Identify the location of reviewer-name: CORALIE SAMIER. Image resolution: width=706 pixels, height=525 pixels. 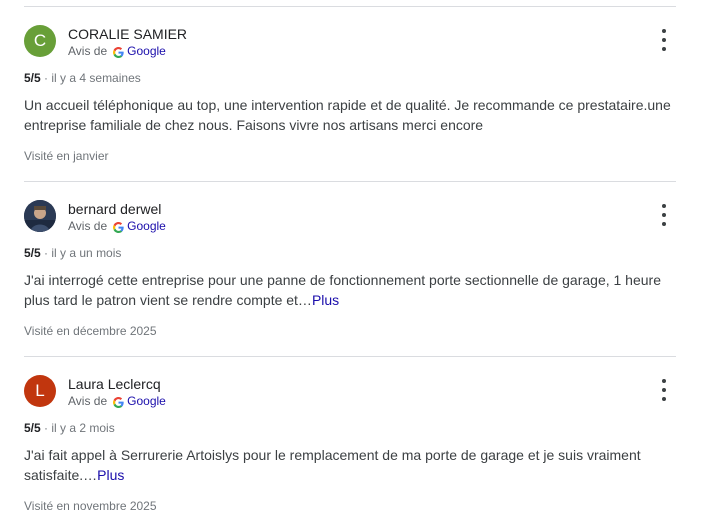
(127, 34).